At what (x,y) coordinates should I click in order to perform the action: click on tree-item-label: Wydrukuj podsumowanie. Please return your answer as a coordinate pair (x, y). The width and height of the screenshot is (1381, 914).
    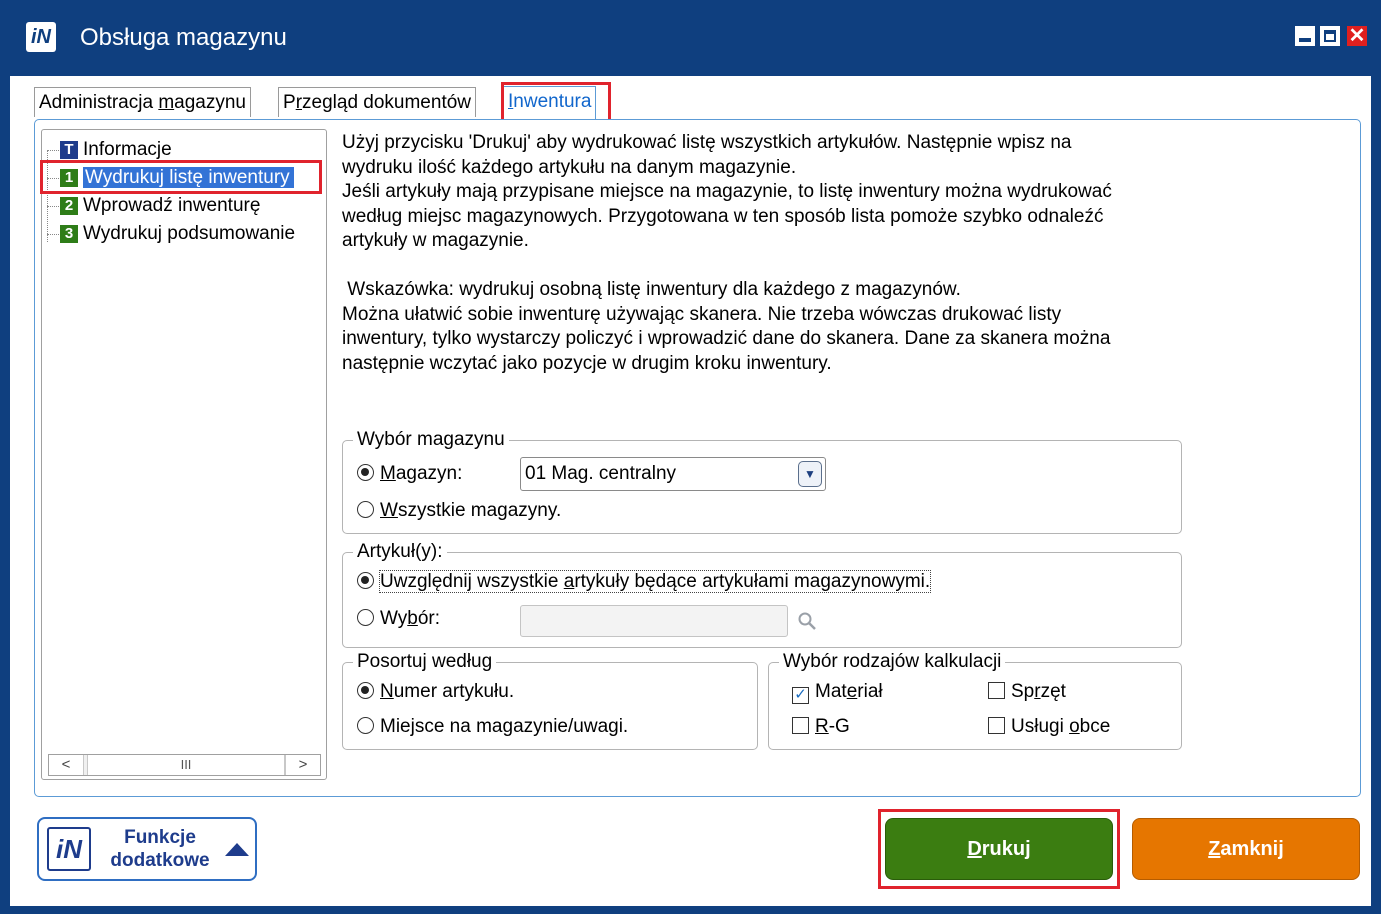
    Looking at the image, I should click on (189, 233).